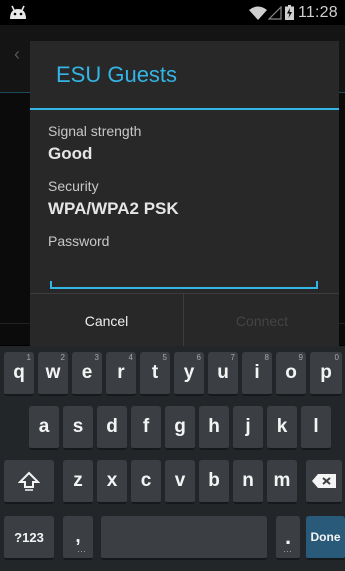  Describe the element at coordinates (18, 12) in the screenshot. I see `android-icon` at that location.